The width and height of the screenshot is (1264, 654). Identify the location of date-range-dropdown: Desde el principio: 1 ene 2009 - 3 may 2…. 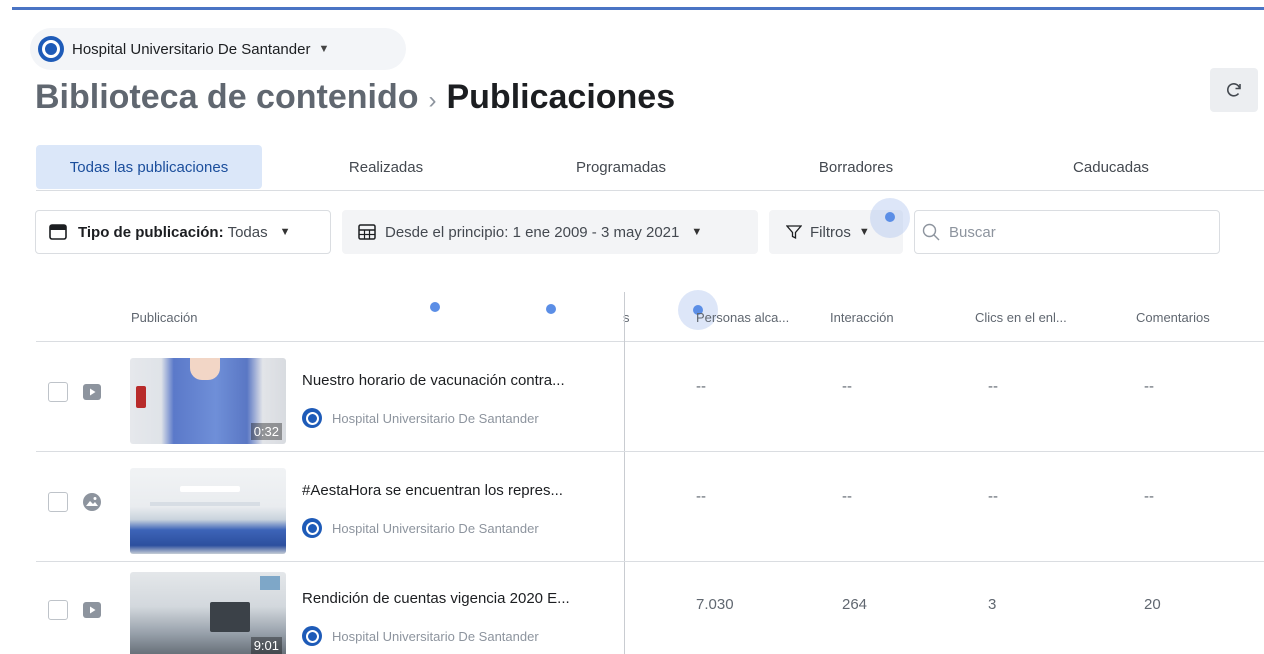
(550, 232).